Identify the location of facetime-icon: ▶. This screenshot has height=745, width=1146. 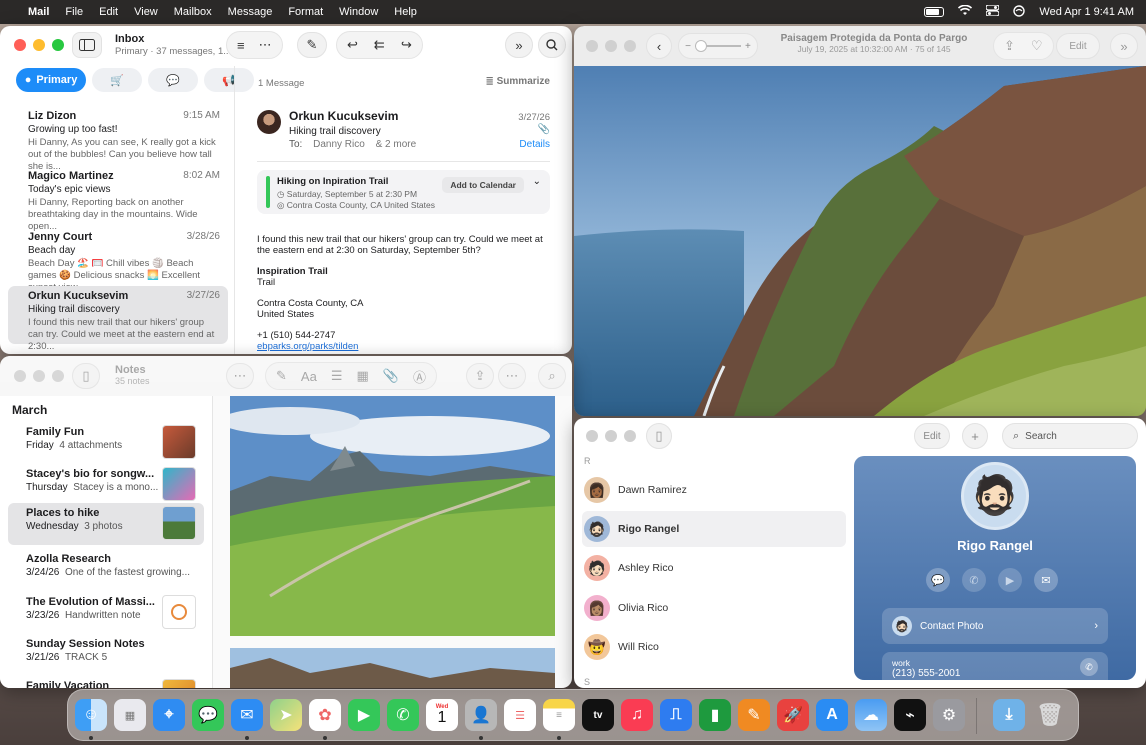
(364, 715).